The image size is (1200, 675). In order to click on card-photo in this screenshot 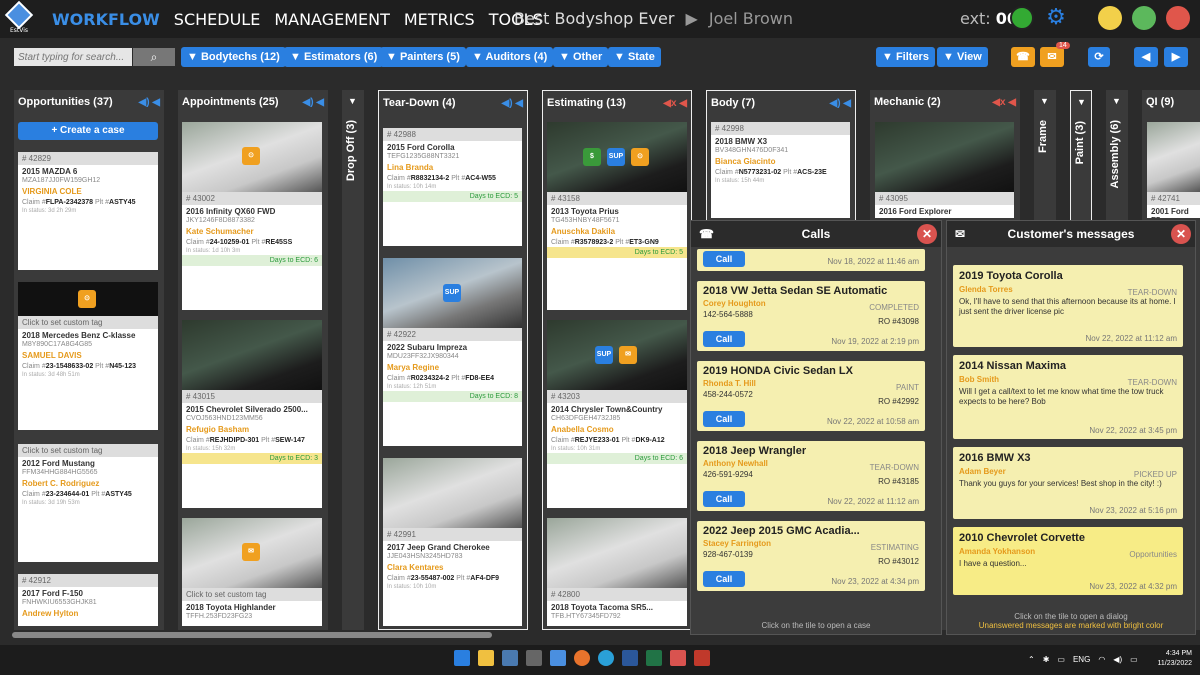, I will do `click(452, 493)`.